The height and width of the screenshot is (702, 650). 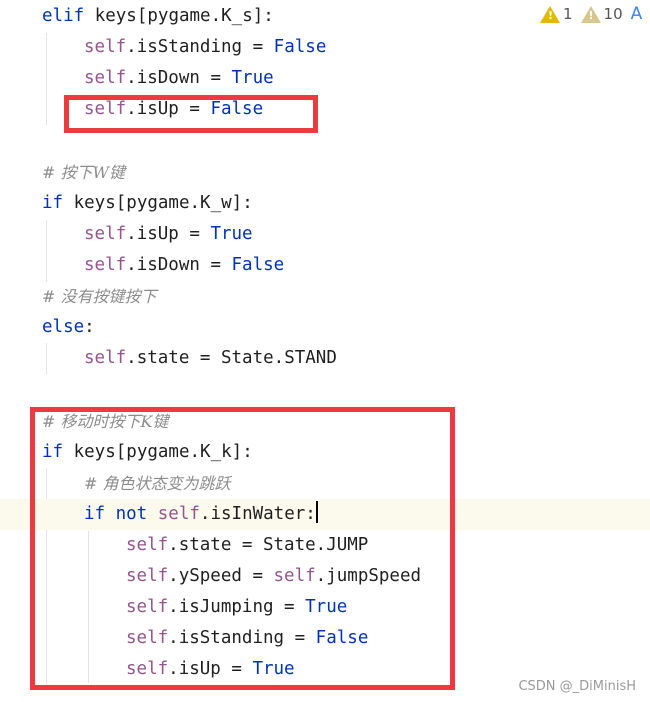 What do you see at coordinates (577, 686) in the screenshot?
I see `watermark: CSDN @_DiMinisH` at bounding box center [577, 686].